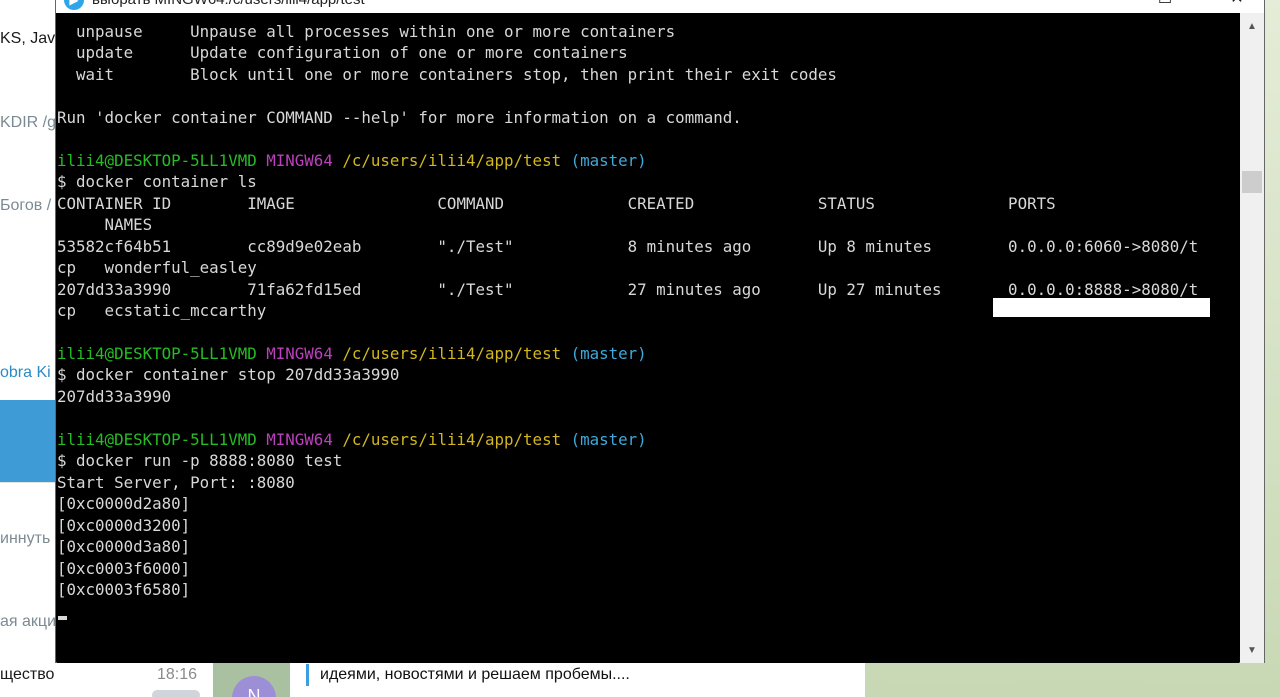 The image size is (1280, 697). What do you see at coordinates (124, 503) in the screenshot?
I see `terminal-line: [0xc0000d2a80]` at bounding box center [124, 503].